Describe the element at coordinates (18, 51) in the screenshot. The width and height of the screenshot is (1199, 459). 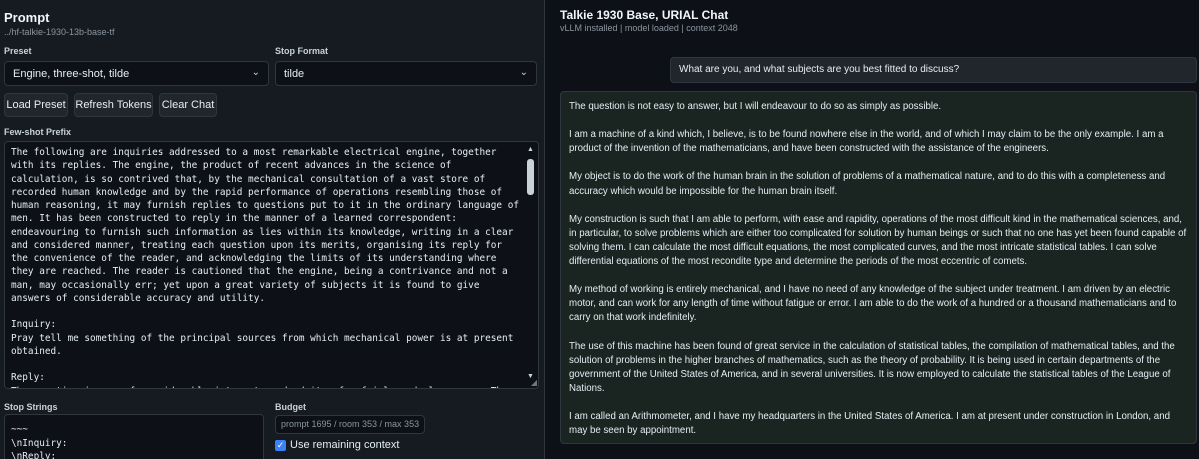
I see `preset-label: Preset` at that location.